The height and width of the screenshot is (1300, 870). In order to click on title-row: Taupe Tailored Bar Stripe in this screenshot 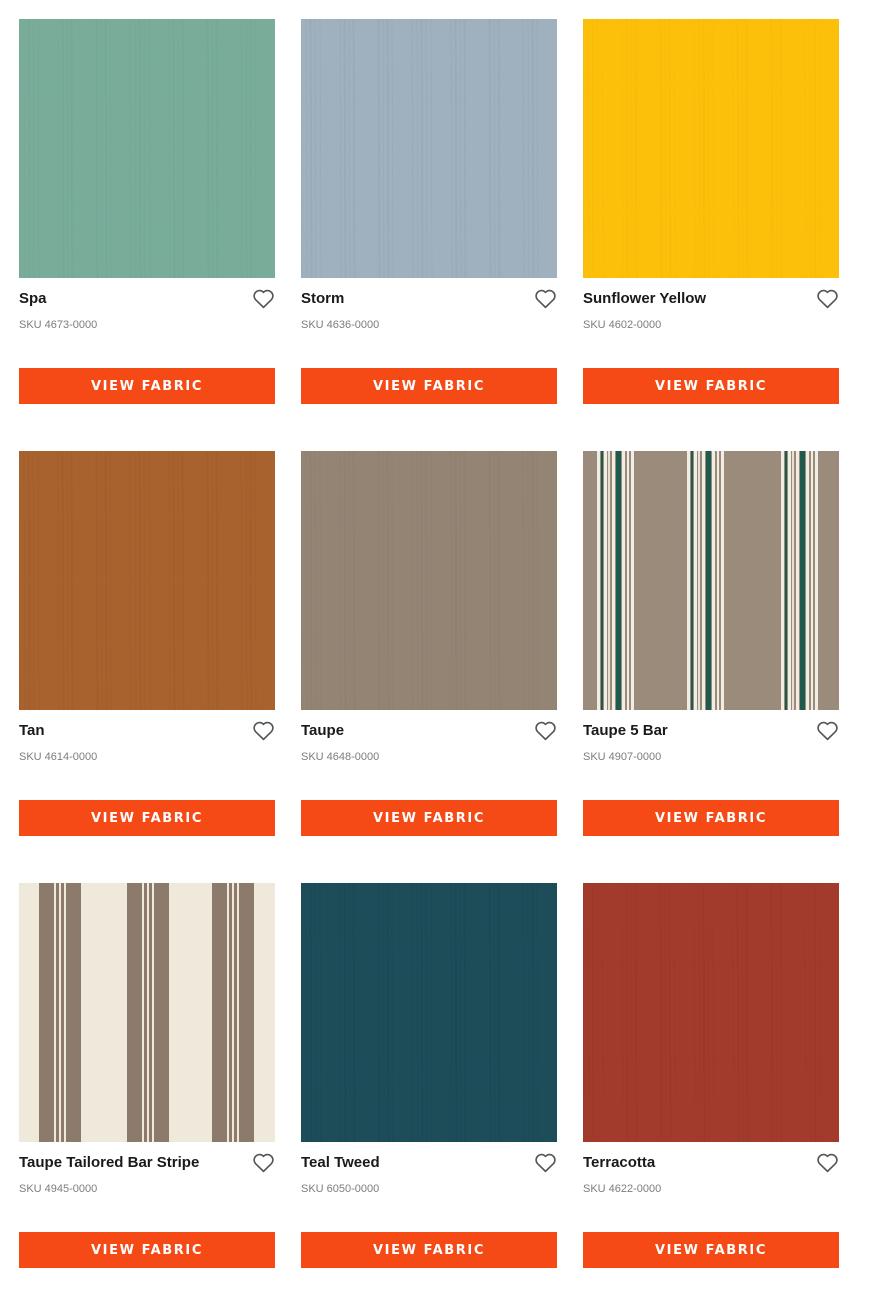, I will do `click(147, 1164)`.